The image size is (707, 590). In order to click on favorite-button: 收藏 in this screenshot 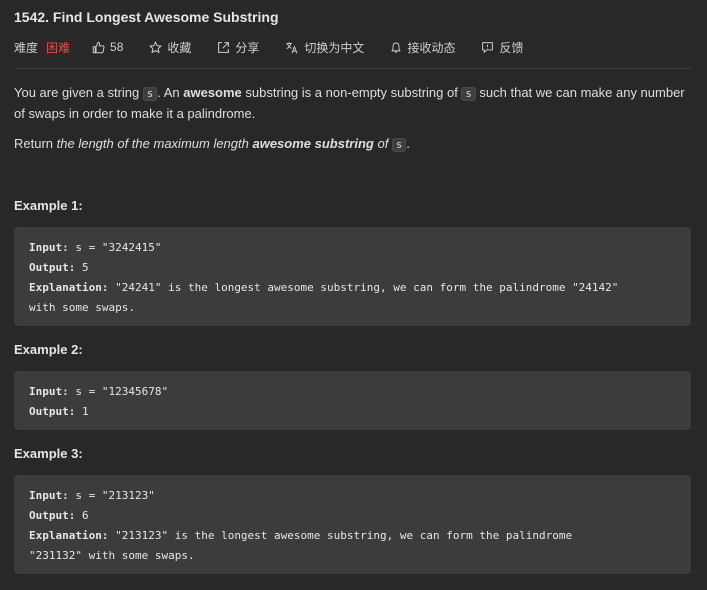, I will do `click(170, 47)`.